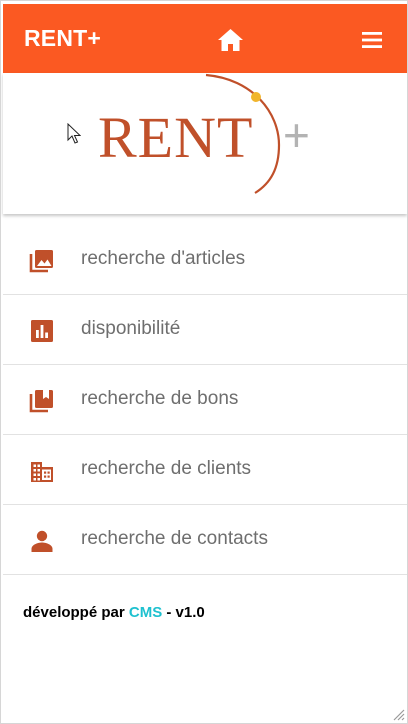 Image resolution: width=408 pixels, height=724 pixels. I want to click on menu-item-label: disponibilité, so click(131, 328).